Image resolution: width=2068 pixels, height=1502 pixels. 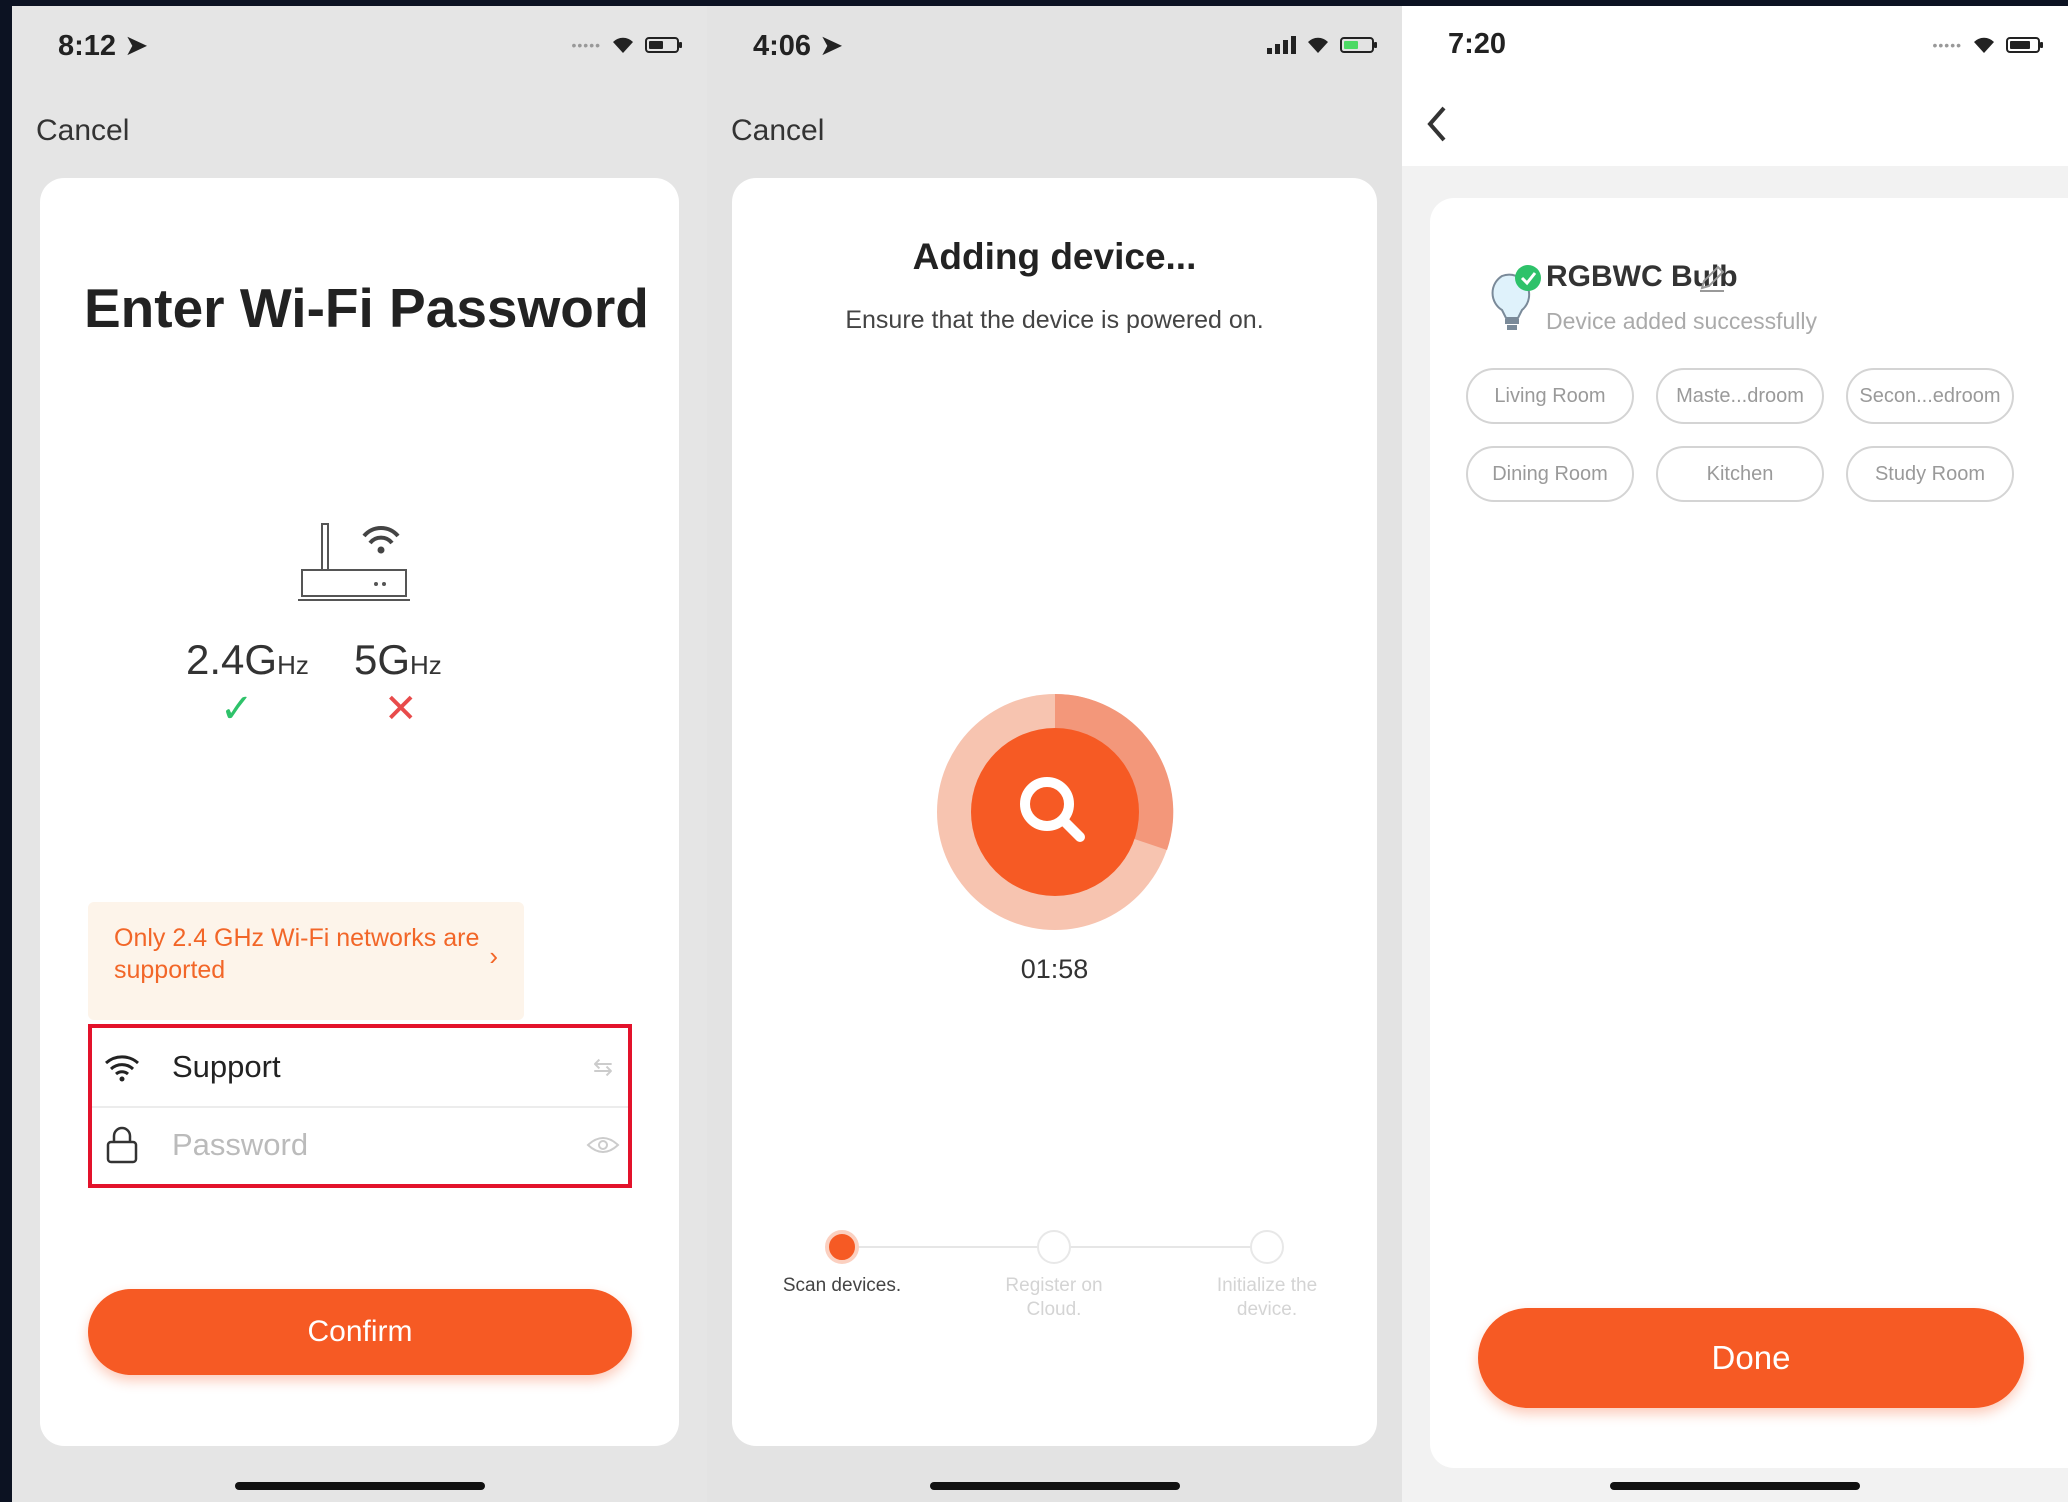 What do you see at coordinates (603, 1067) in the screenshot?
I see `switch-network-icon: ⇆` at bounding box center [603, 1067].